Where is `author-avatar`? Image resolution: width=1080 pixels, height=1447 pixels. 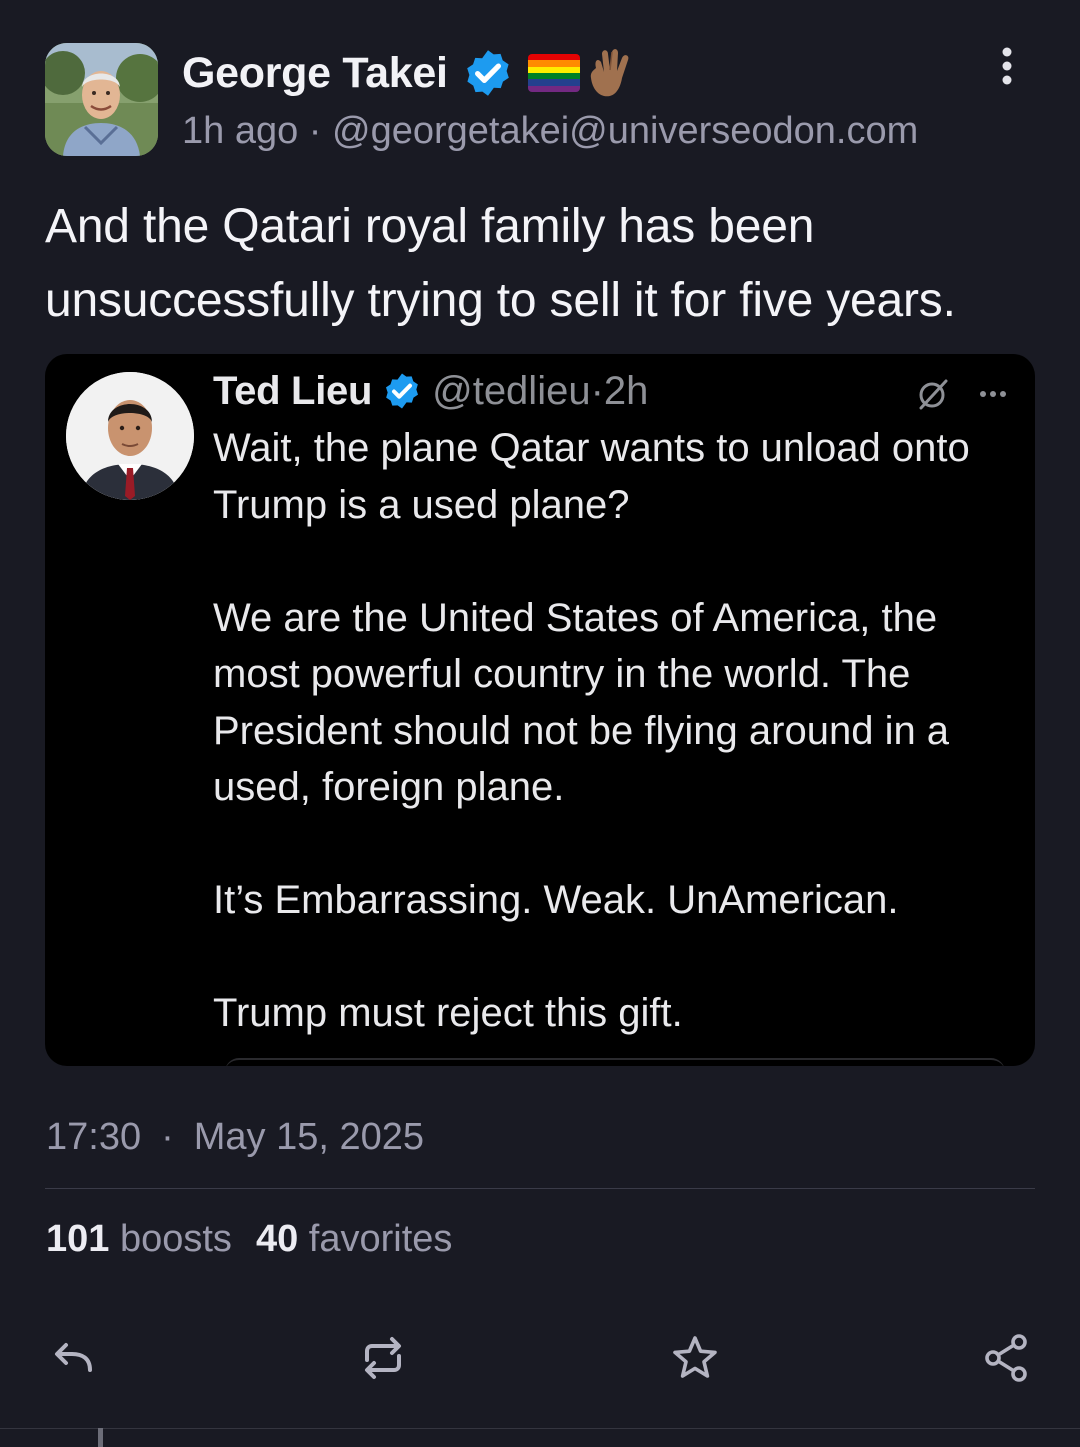
author-avatar is located at coordinates (101, 99).